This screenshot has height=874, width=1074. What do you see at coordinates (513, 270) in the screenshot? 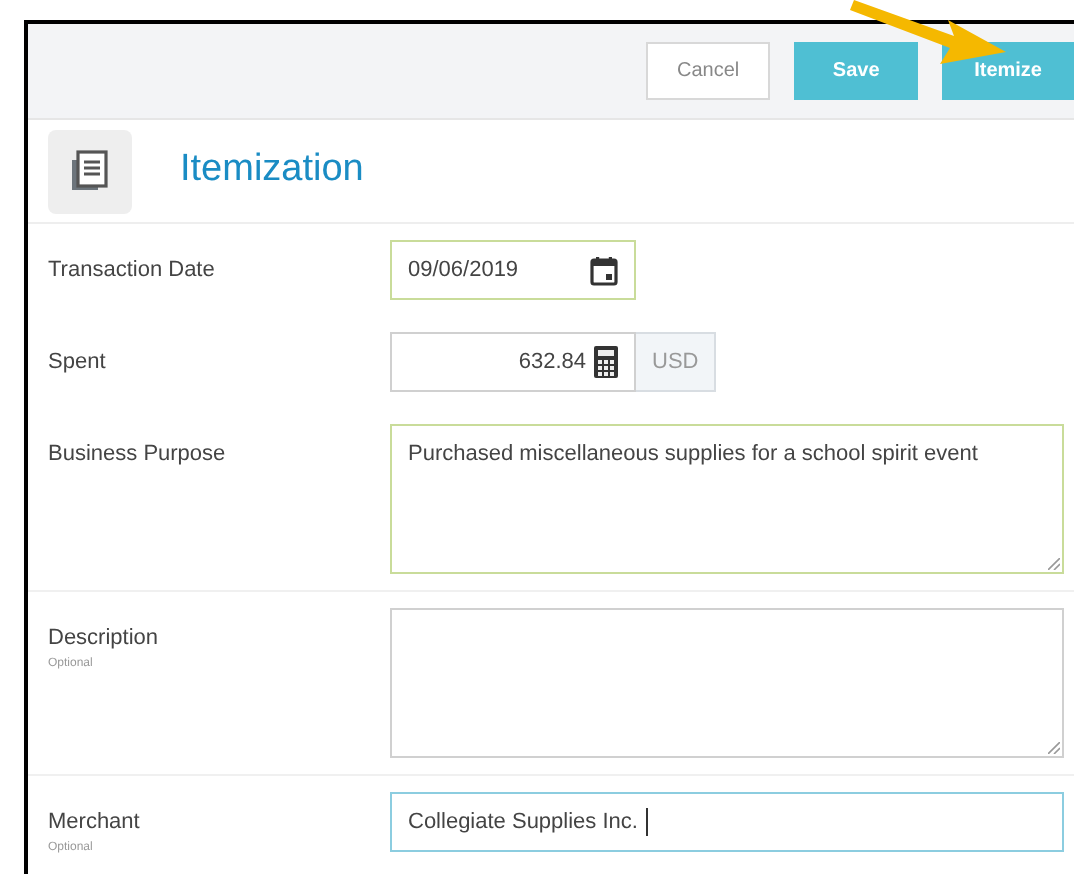
I see `date-field: 09/06/2019` at bounding box center [513, 270].